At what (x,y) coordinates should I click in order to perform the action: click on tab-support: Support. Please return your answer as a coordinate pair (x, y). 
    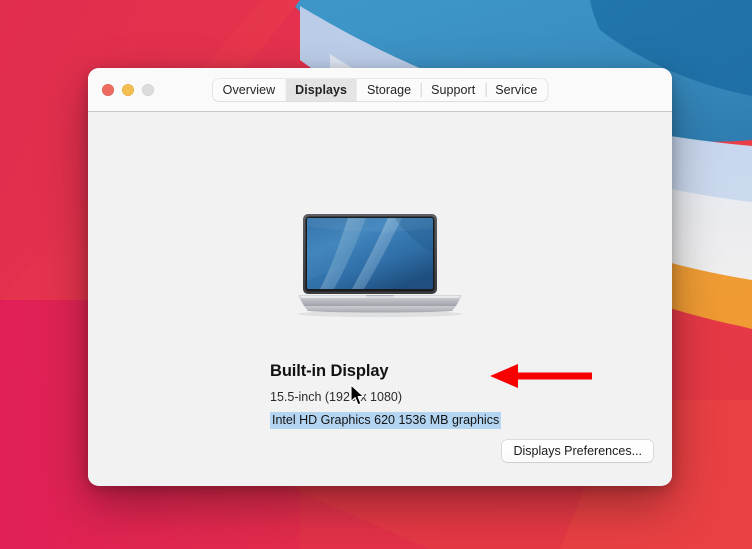
    Looking at the image, I should click on (453, 90).